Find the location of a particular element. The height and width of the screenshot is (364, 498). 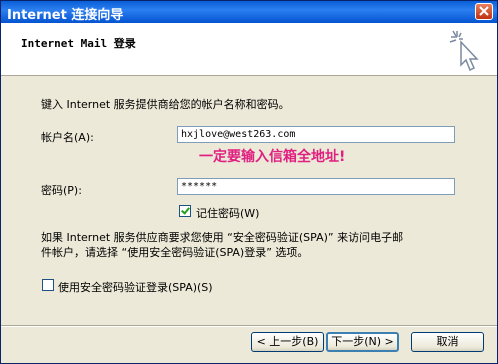

page-title: Internet Mail 登录 is located at coordinates (78, 43).